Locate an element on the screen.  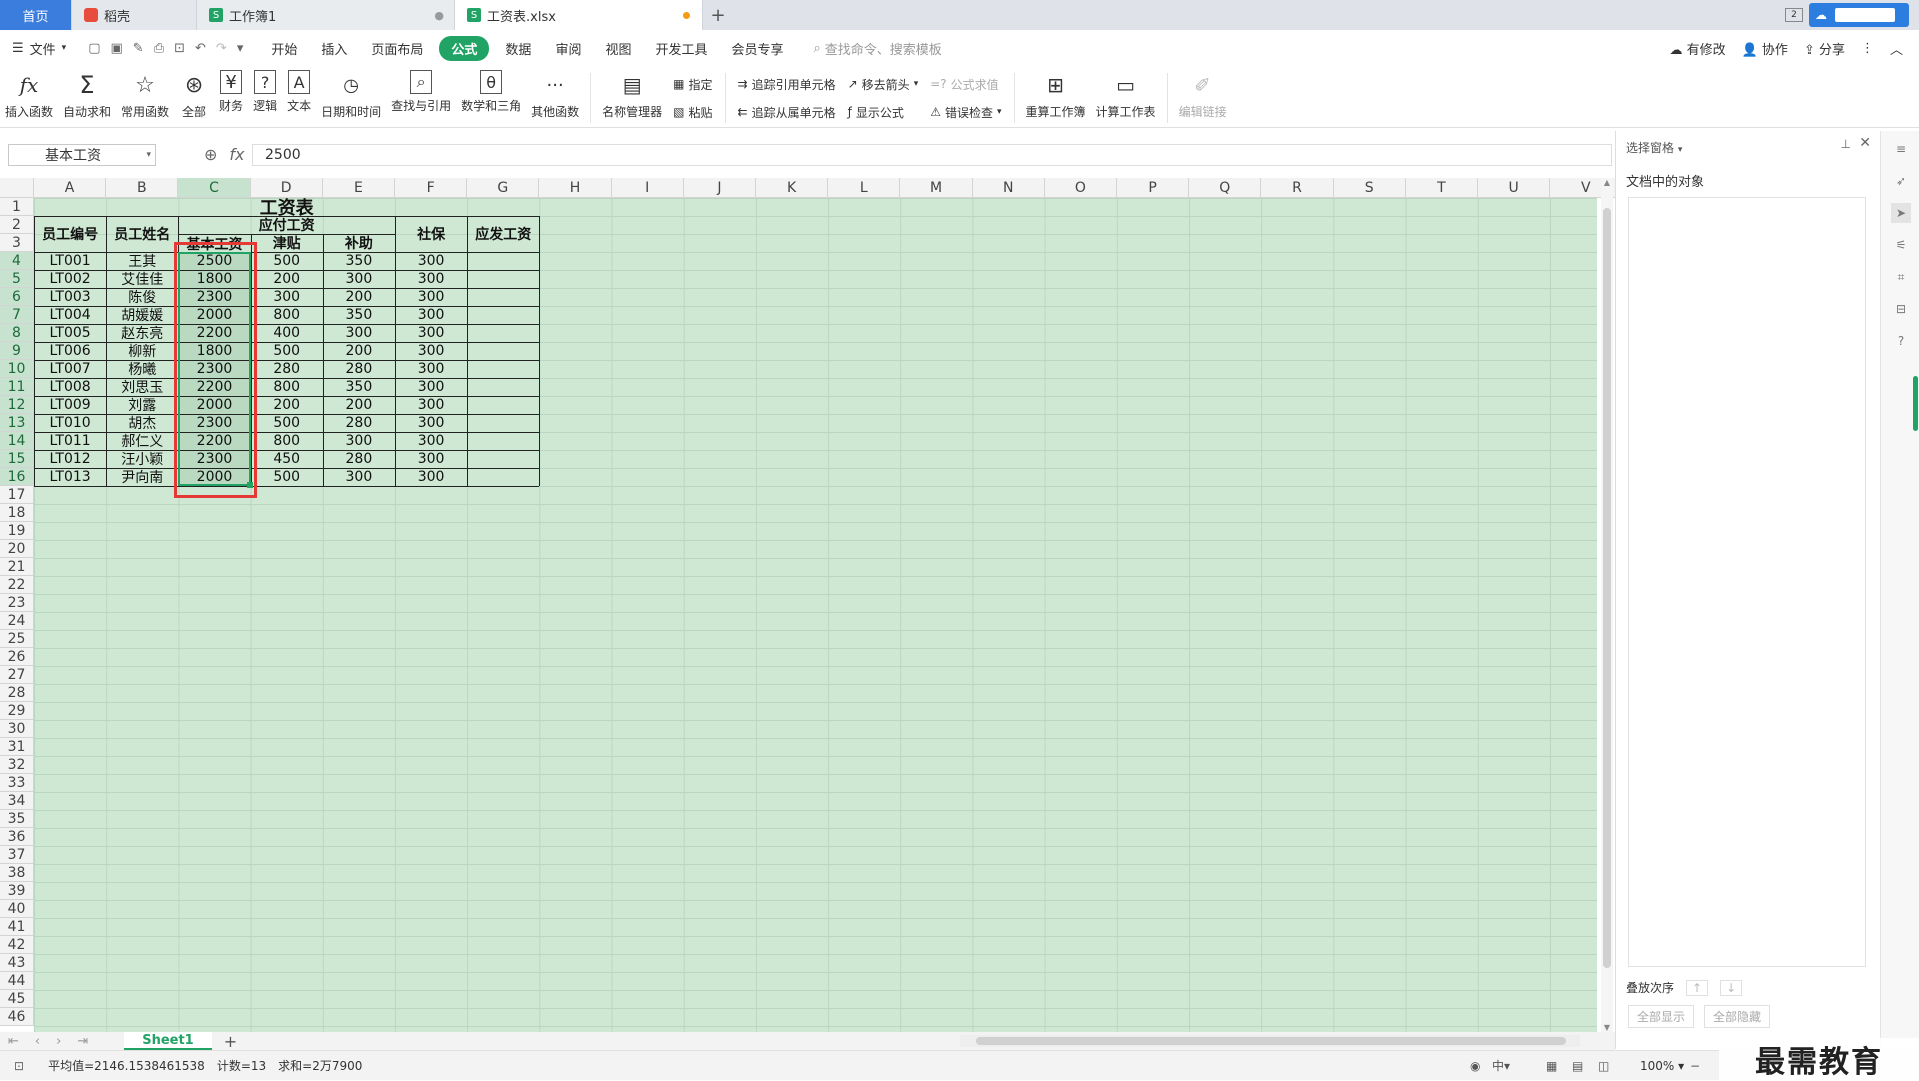
add-sheet-icon: + is located at coordinates (230, 1041).